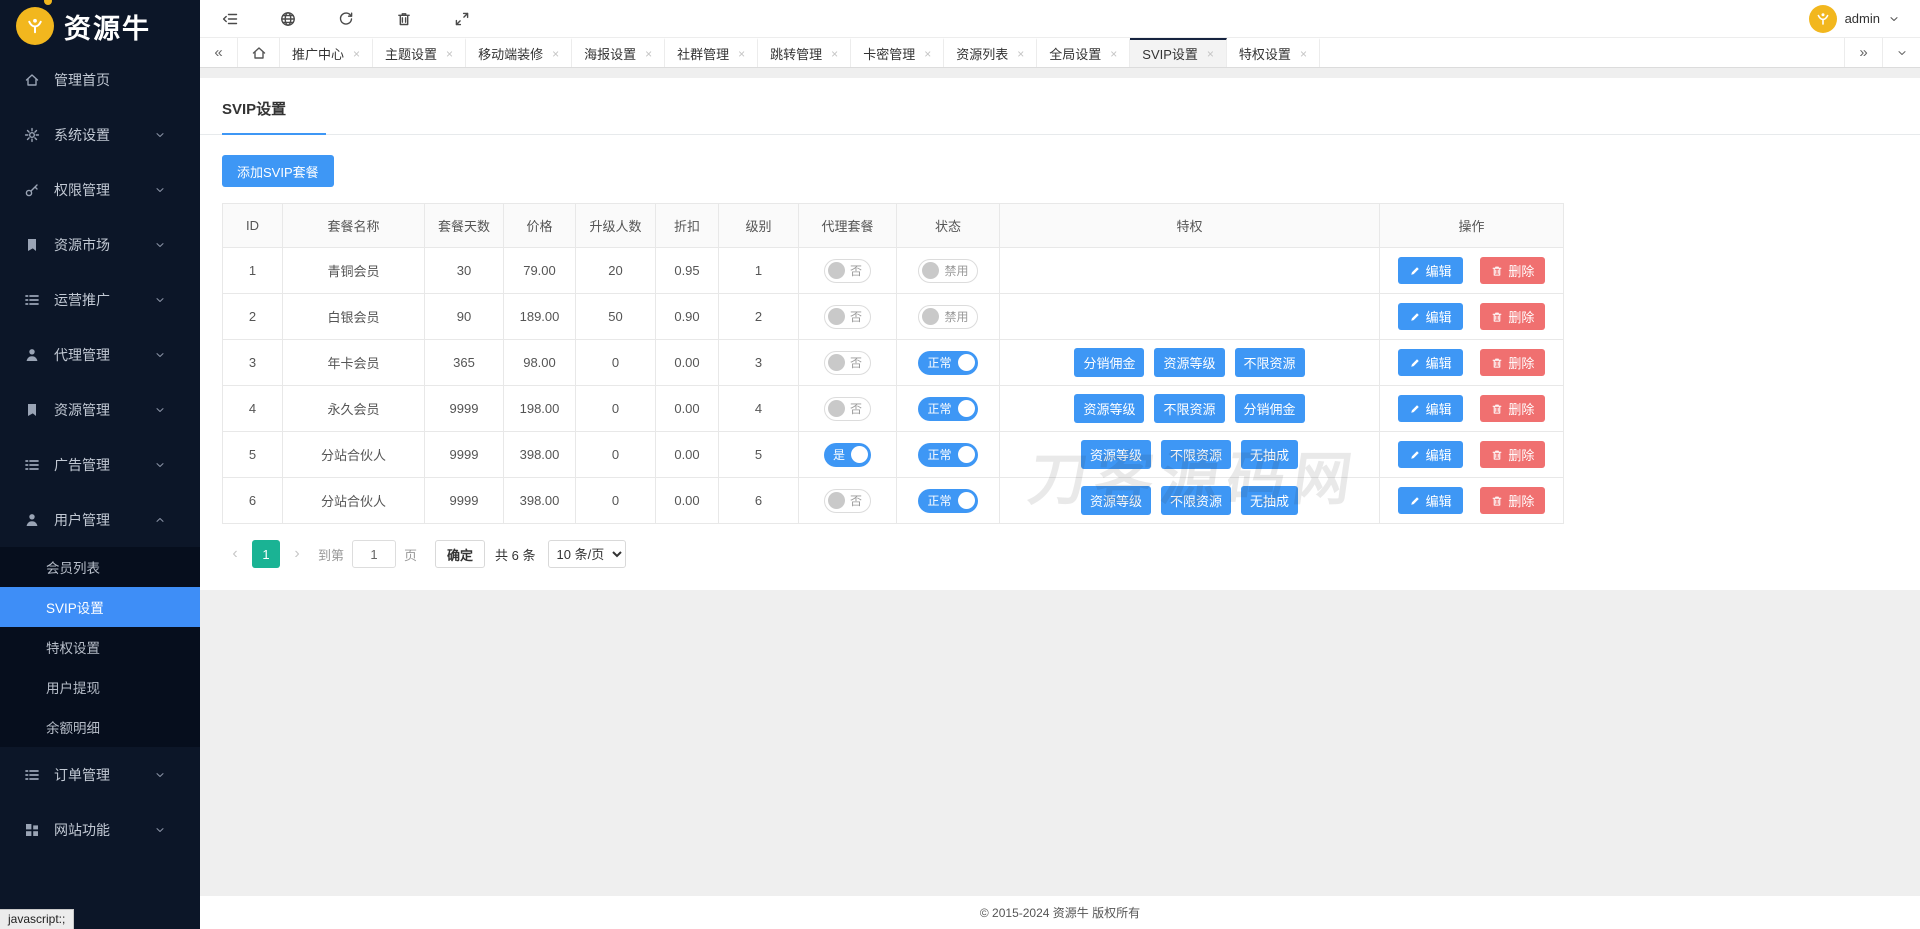  I want to click on tab: SVIP设置 ×, so click(1178, 52).